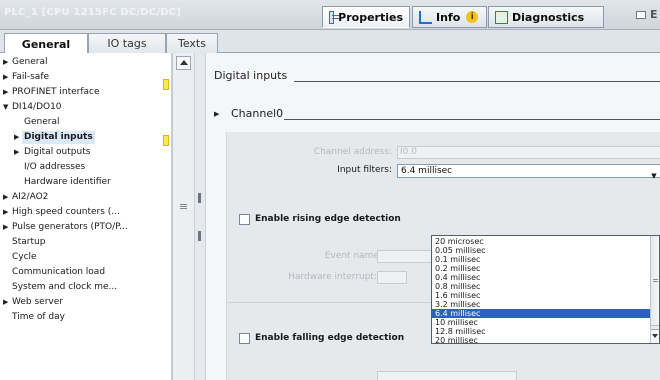 This screenshot has height=380, width=660. What do you see at coordinates (427, 171) in the screenshot?
I see `input-filters-value: 6.4 millisec` at bounding box center [427, 171].